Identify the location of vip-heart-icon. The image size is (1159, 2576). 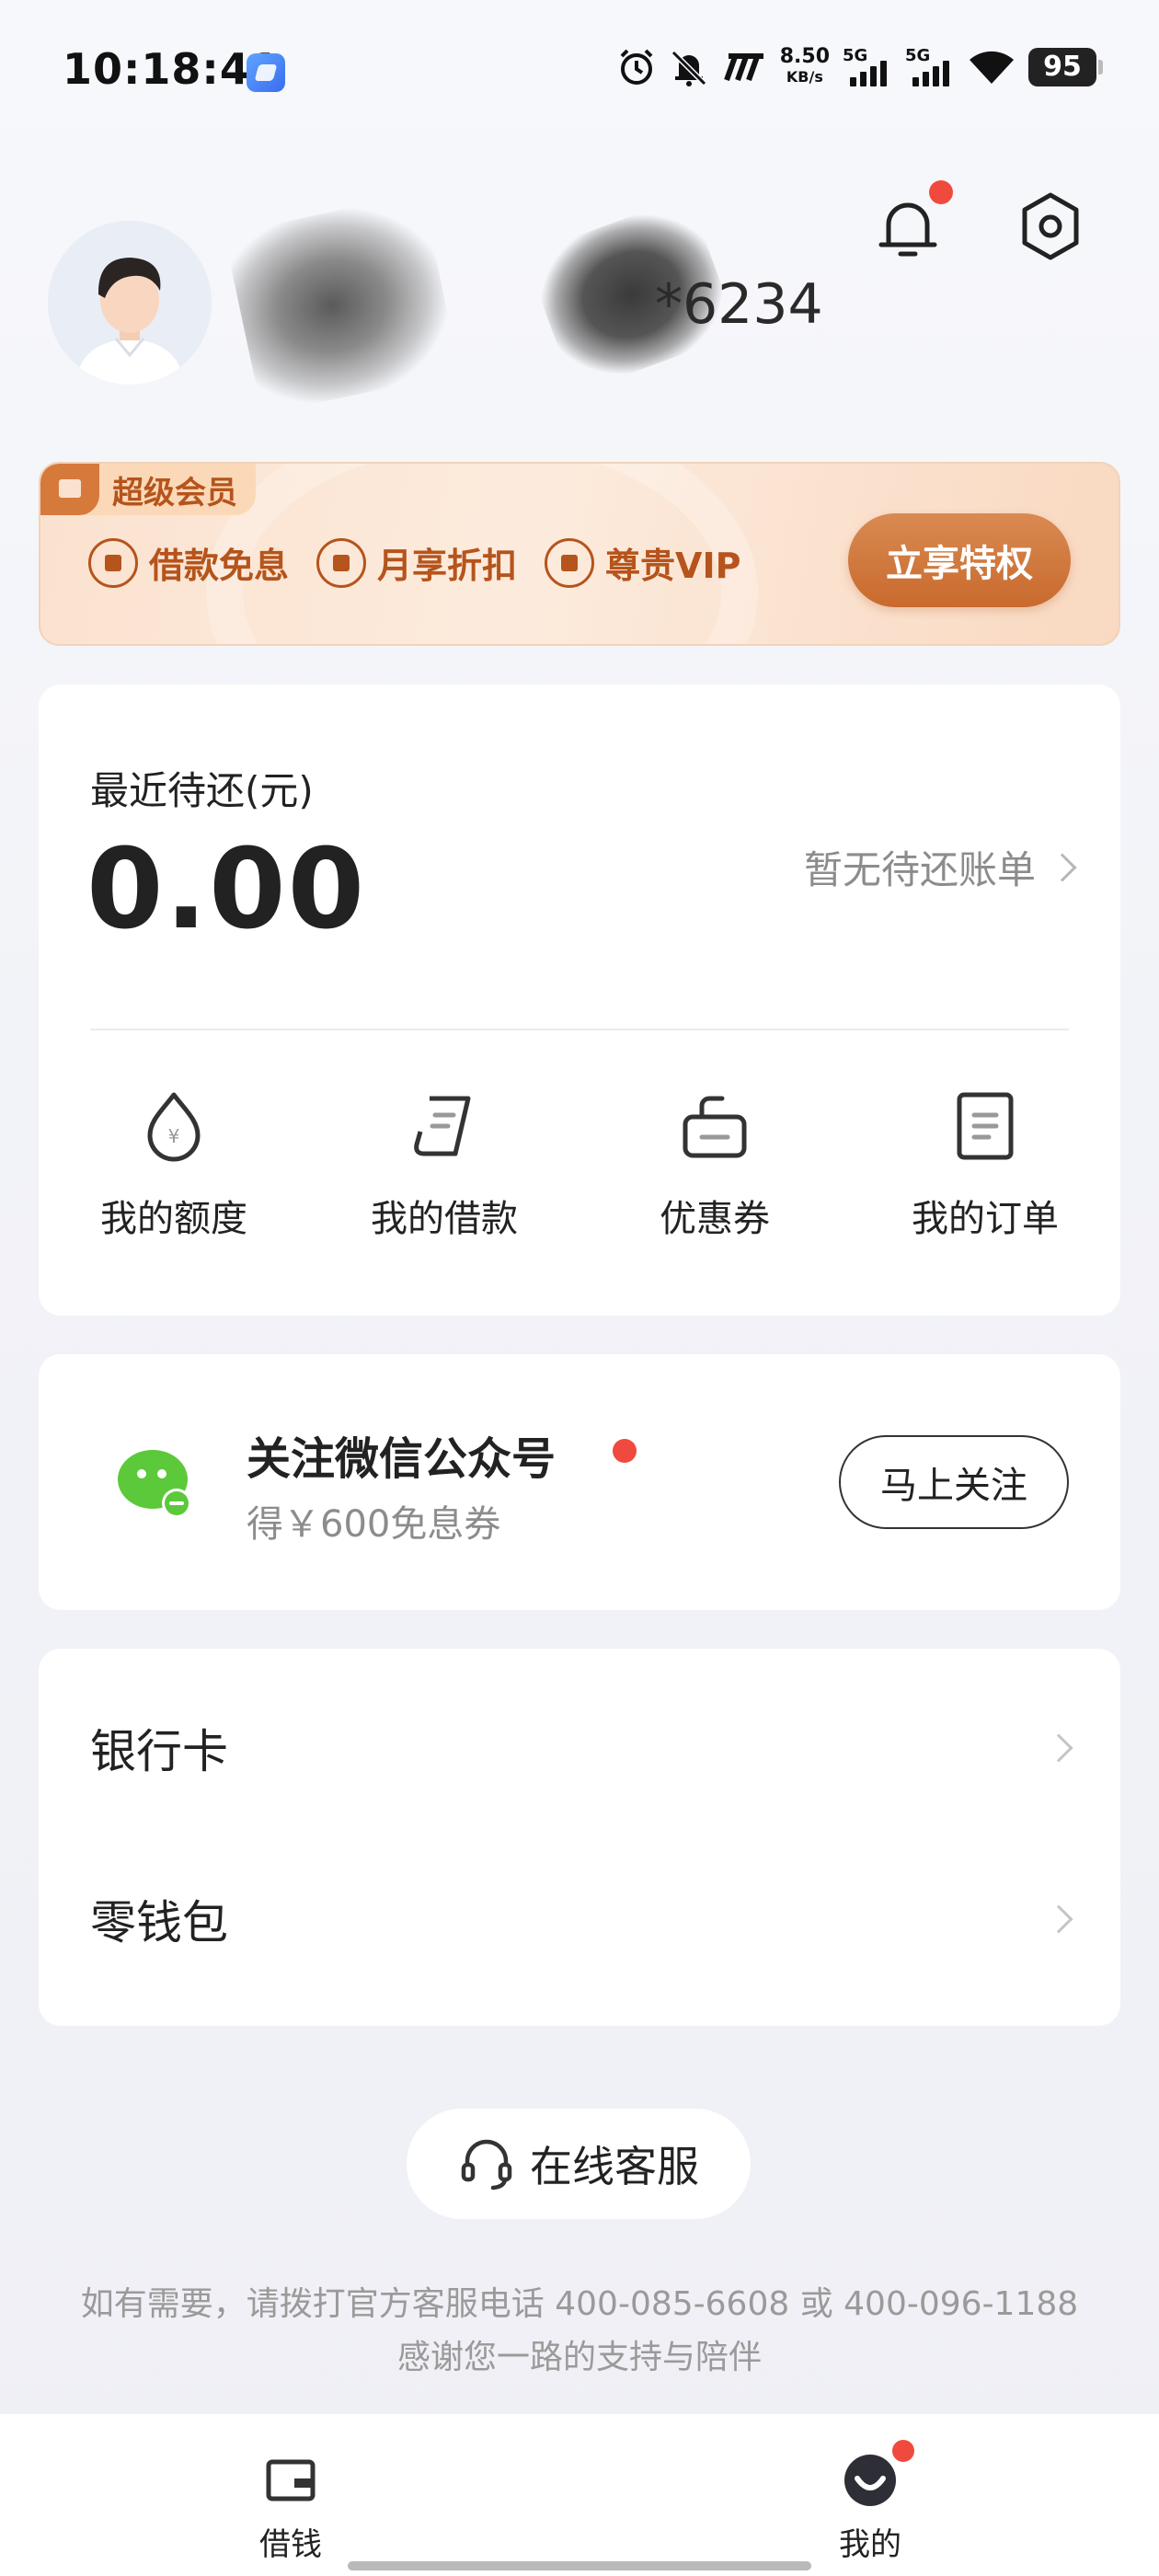
(570, 562).